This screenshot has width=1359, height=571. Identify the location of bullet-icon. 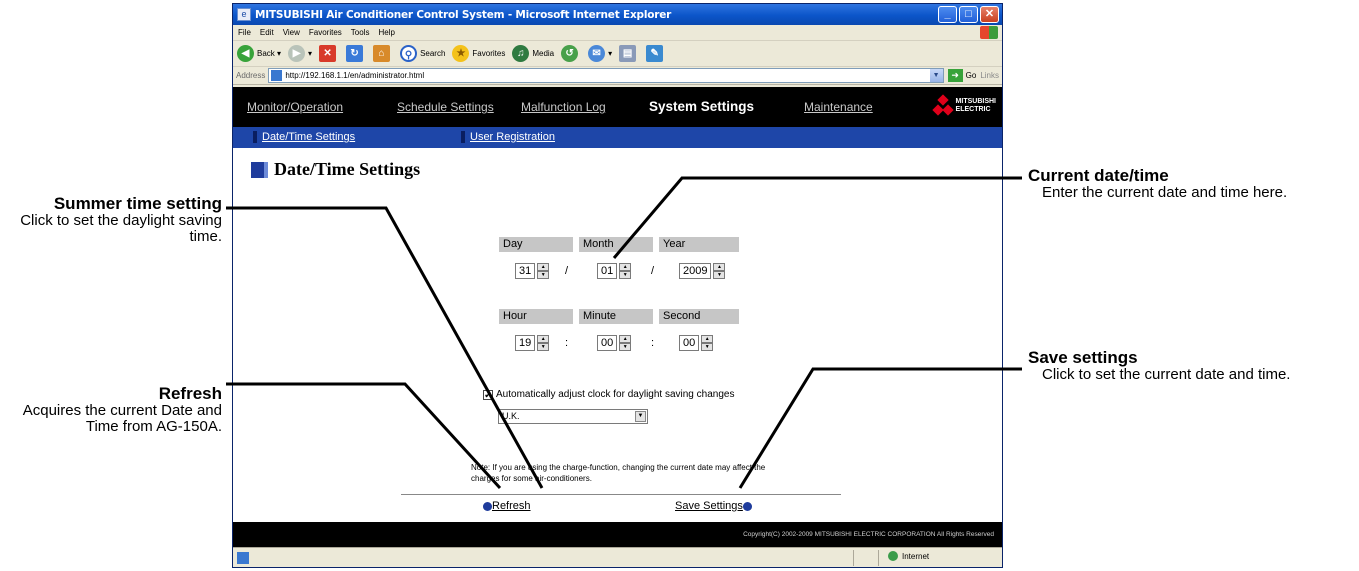
(487, 506).